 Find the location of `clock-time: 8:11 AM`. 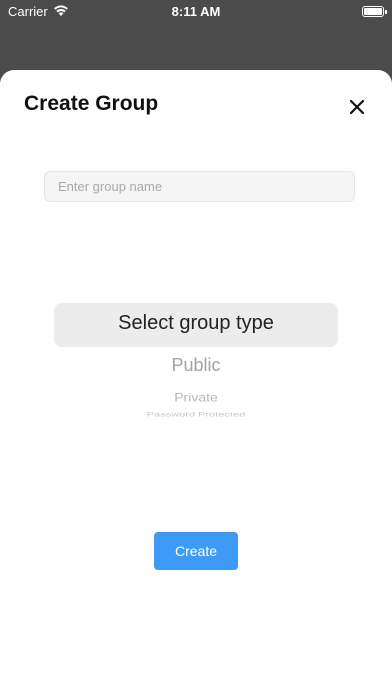

clock-time: 8:11 AM is located at coordinates (196, 11).